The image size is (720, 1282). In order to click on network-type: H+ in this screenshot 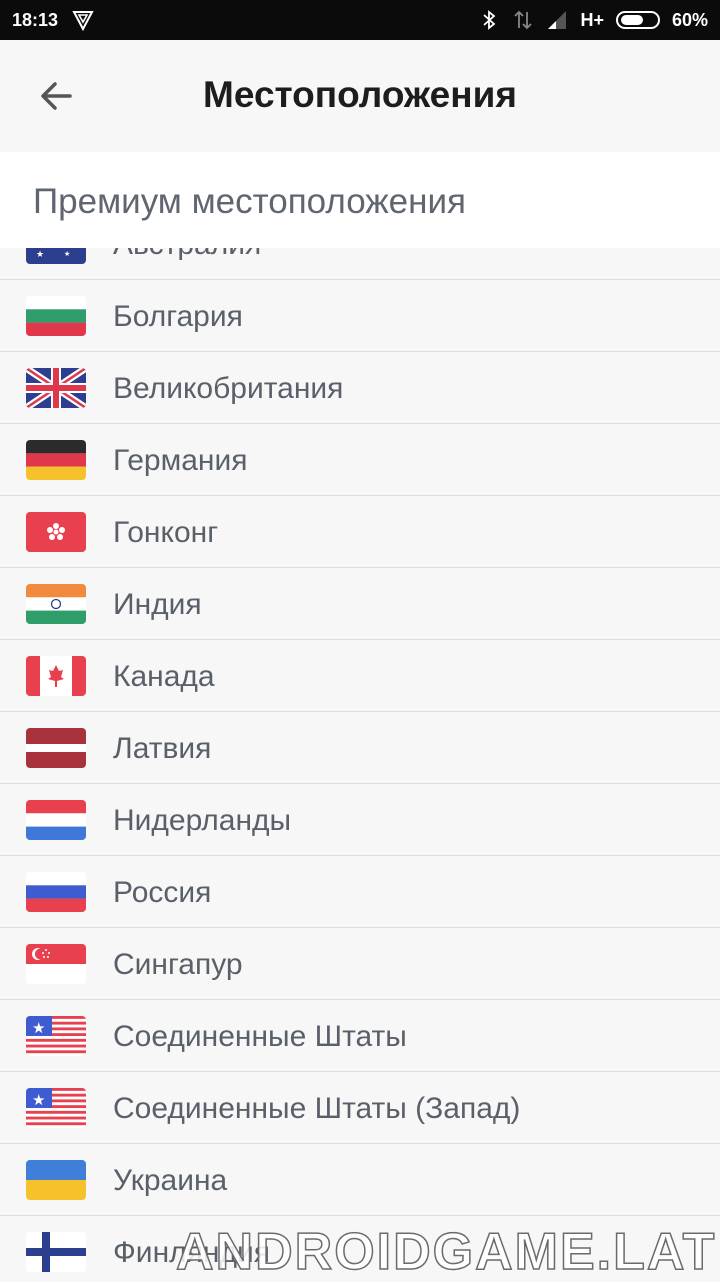, I will do `click(592, 19)`.